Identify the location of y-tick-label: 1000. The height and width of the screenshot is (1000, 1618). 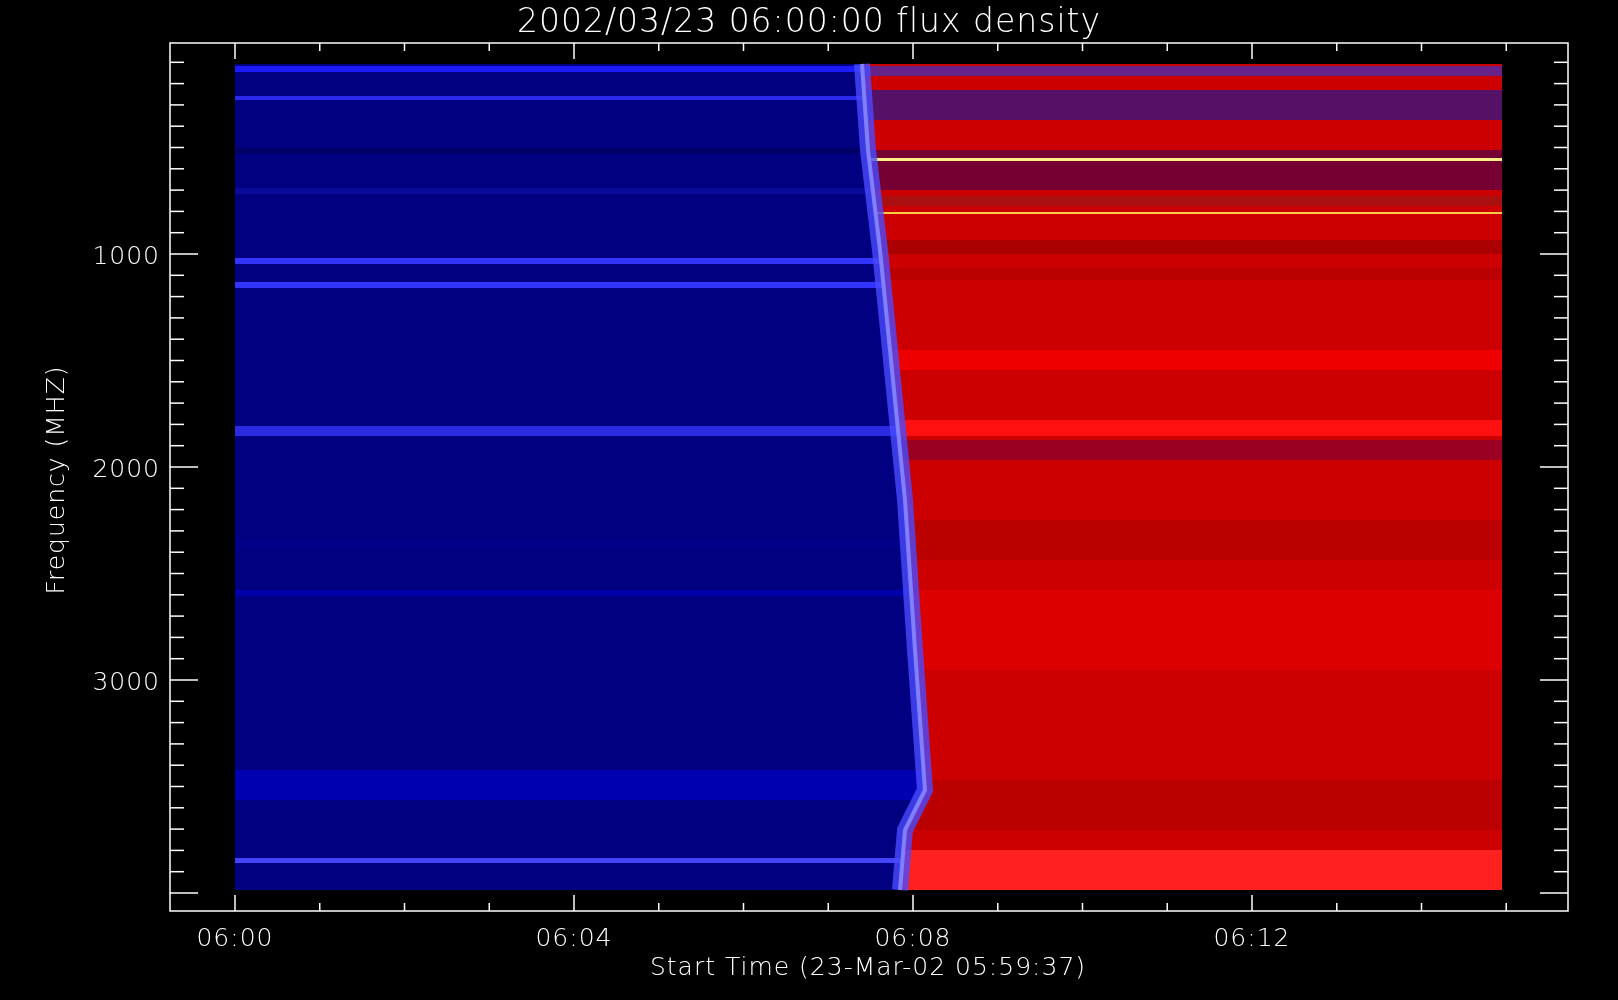
(126, 255).